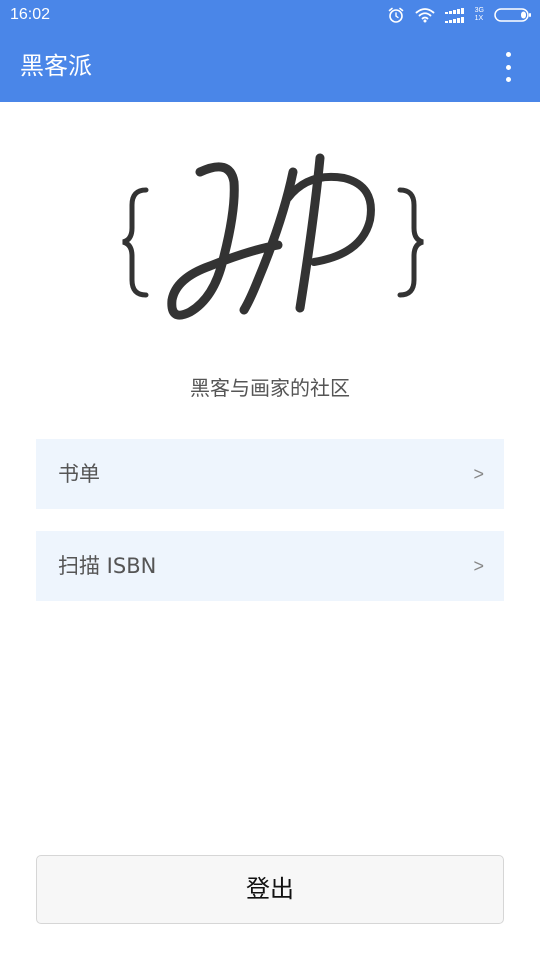 This screenshot has width=540, height=960. I want to click on book-list-item: 书单 >, so click(270, 474).